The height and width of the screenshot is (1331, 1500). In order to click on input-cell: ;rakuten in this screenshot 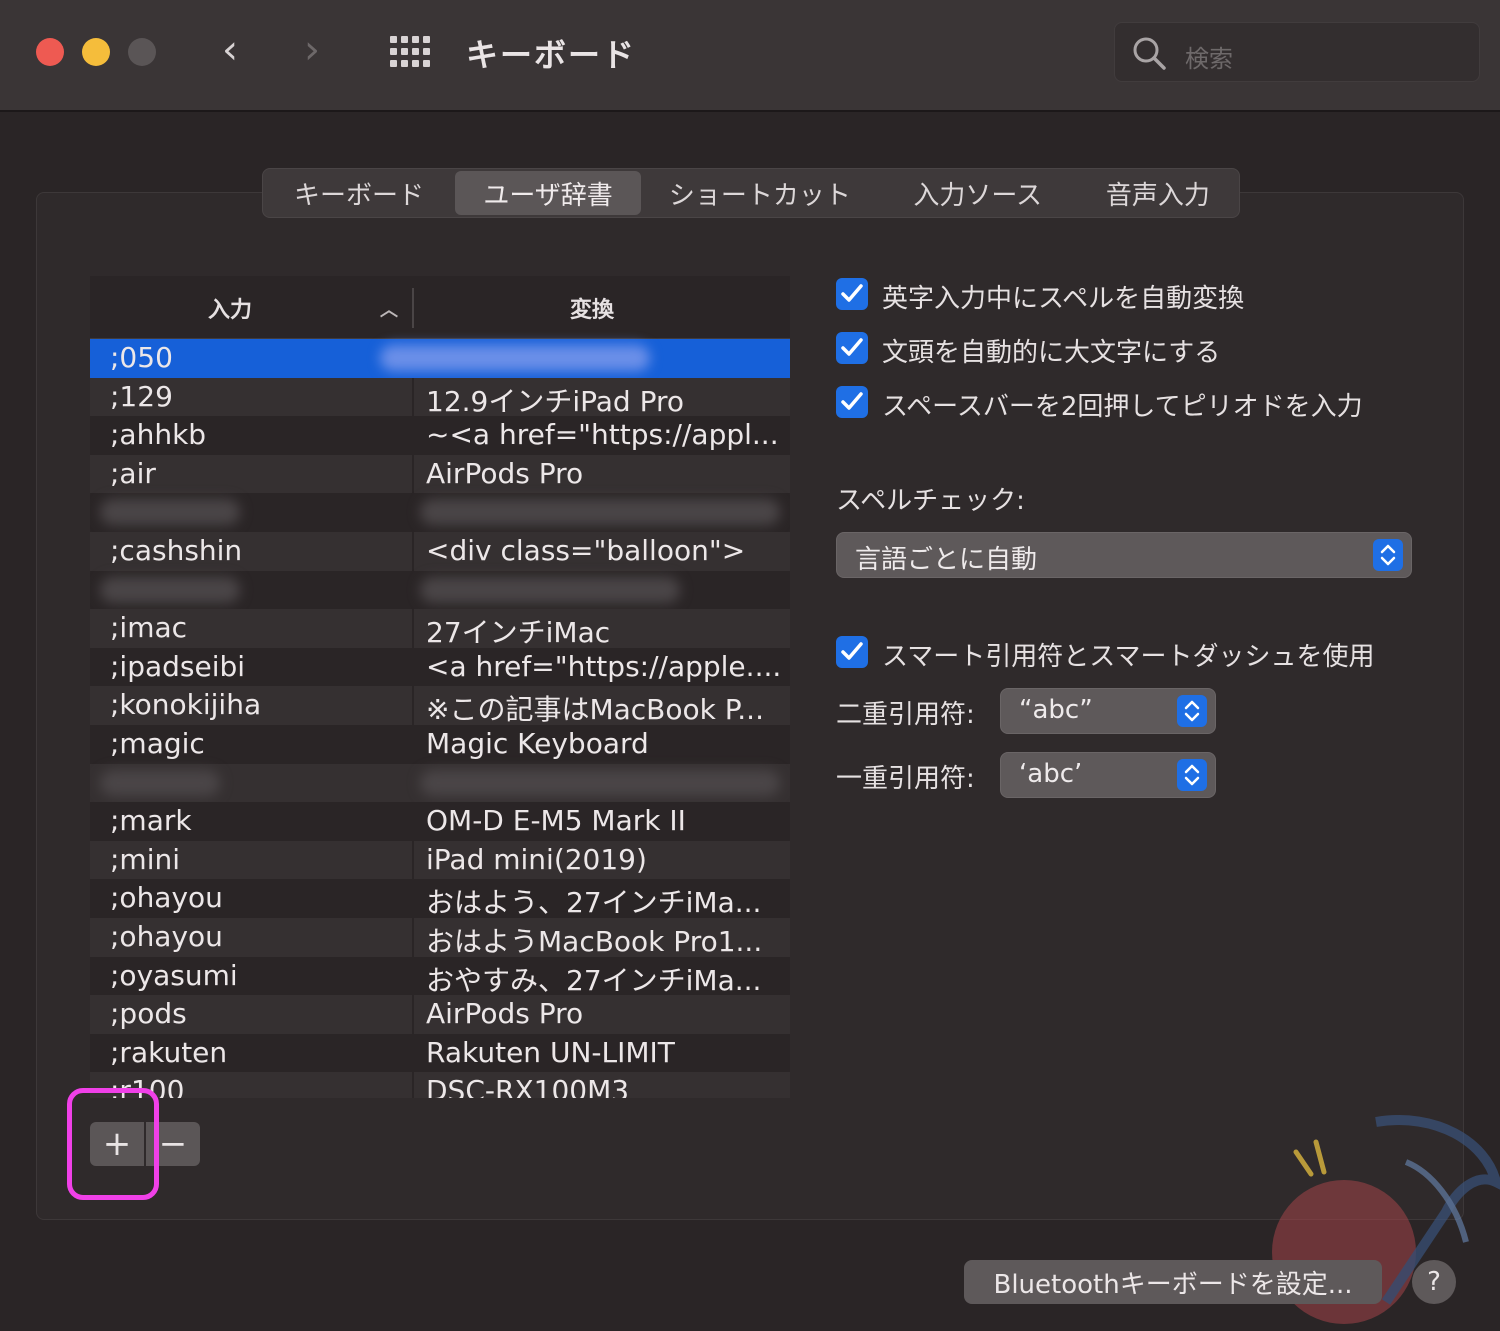, I will do `click(169, 1052)`.